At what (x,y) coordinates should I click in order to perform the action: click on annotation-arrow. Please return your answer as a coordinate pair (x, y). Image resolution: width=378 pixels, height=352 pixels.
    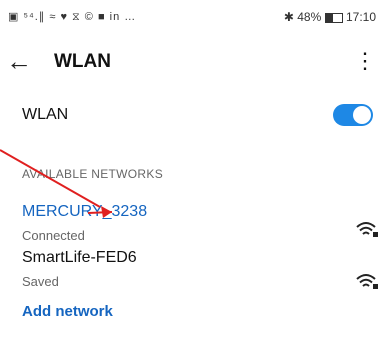
    Looking at the image, I should click on (56, 183).